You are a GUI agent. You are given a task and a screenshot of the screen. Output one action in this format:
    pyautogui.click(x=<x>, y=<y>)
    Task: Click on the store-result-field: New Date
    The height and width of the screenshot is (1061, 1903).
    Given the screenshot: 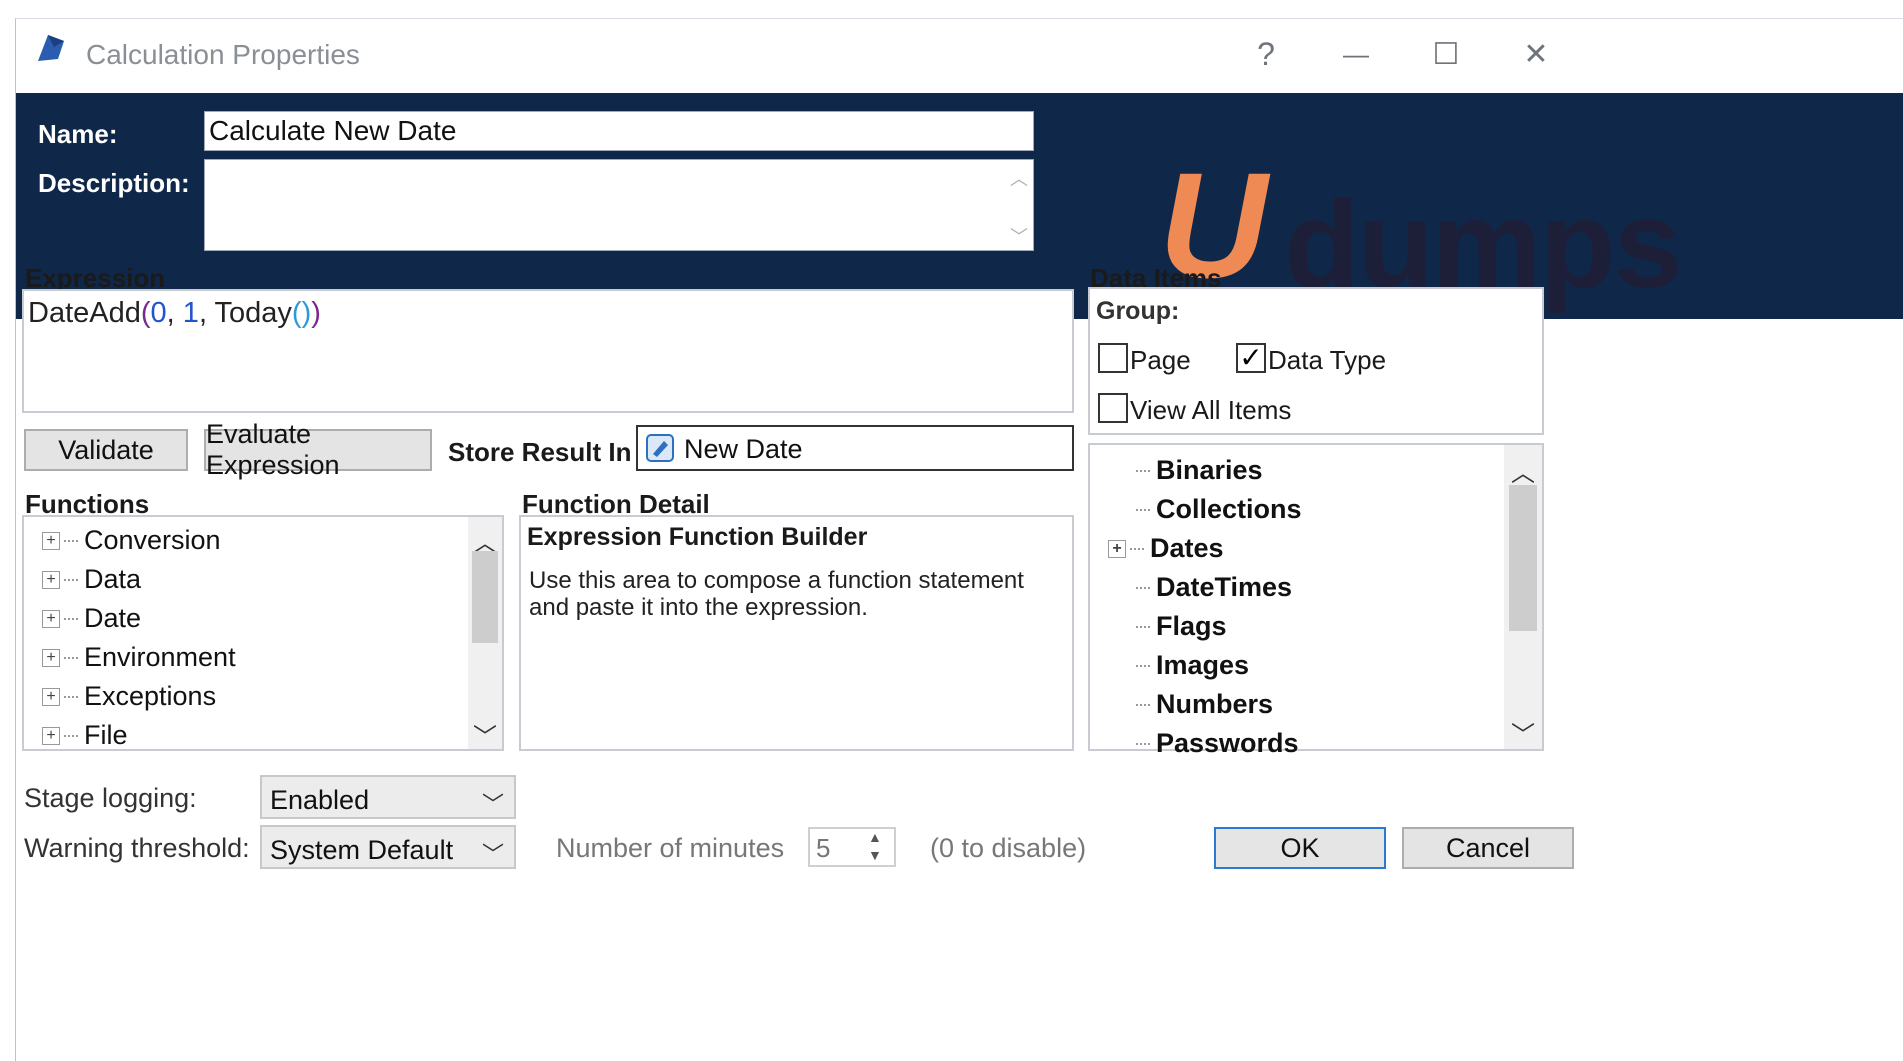 What is the action you would take?
    pyautogui.click(x=855, y=448)
    